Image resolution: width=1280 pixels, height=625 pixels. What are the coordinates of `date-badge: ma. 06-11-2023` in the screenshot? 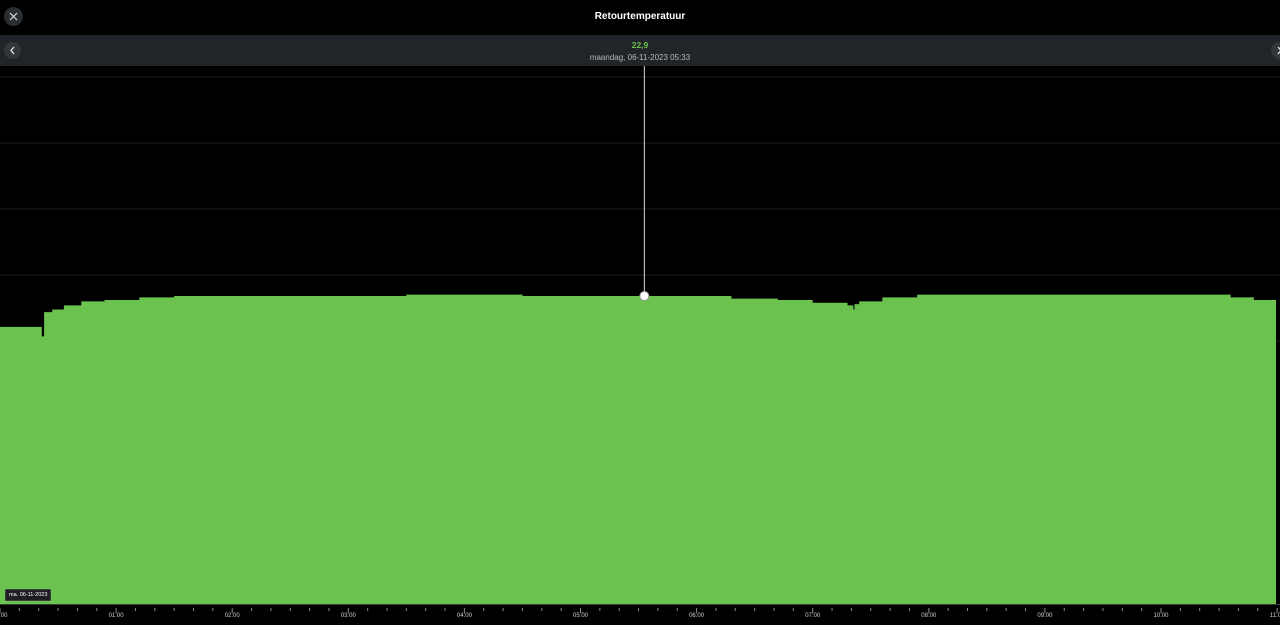 It's located at (28, 595).